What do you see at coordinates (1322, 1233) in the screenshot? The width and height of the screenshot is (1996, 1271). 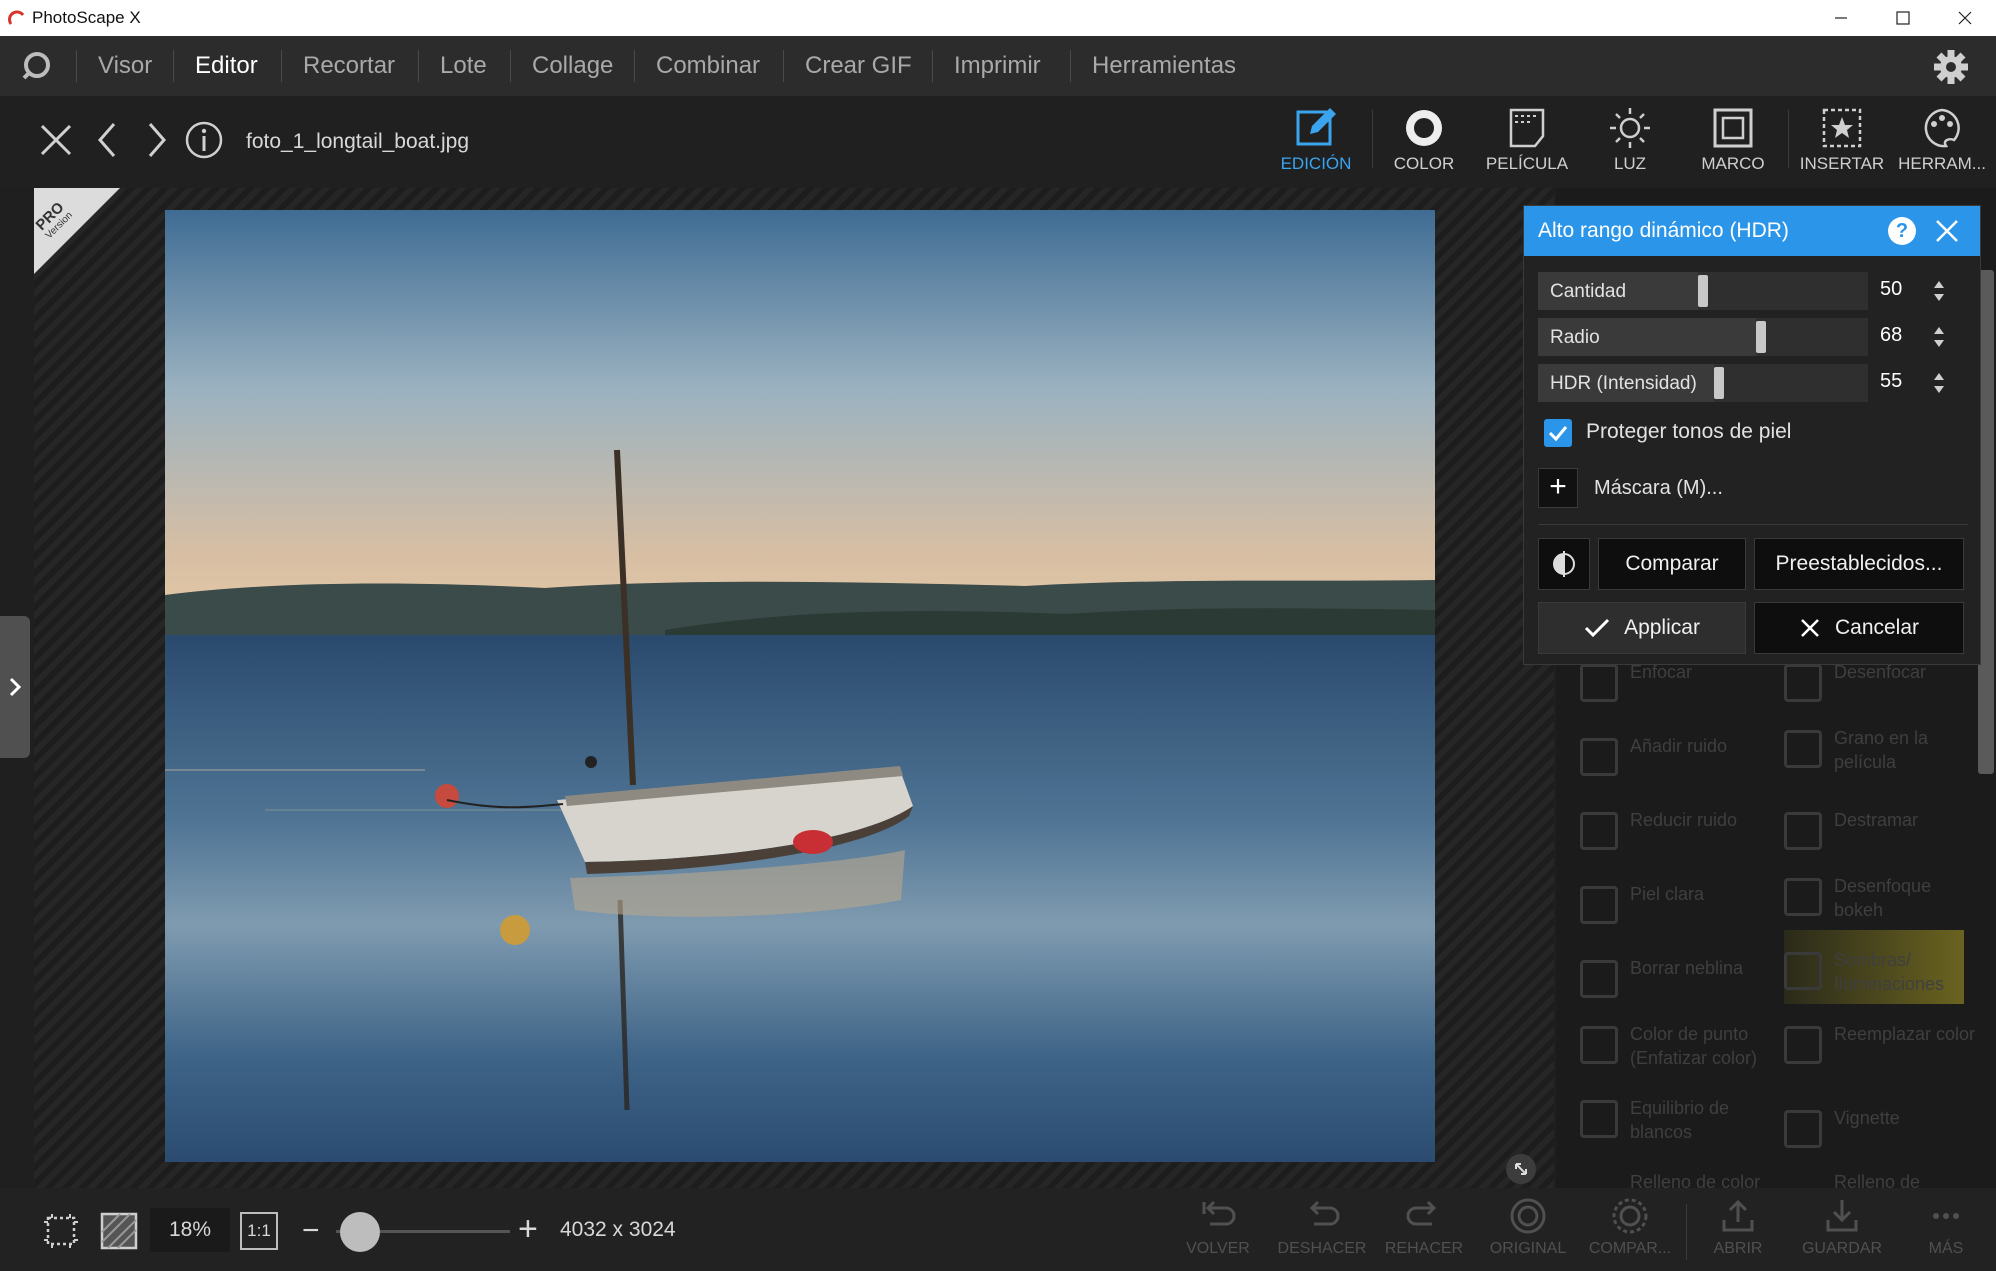 I see `undo-button: DESHACER` at bounding box center [1322, 1233].